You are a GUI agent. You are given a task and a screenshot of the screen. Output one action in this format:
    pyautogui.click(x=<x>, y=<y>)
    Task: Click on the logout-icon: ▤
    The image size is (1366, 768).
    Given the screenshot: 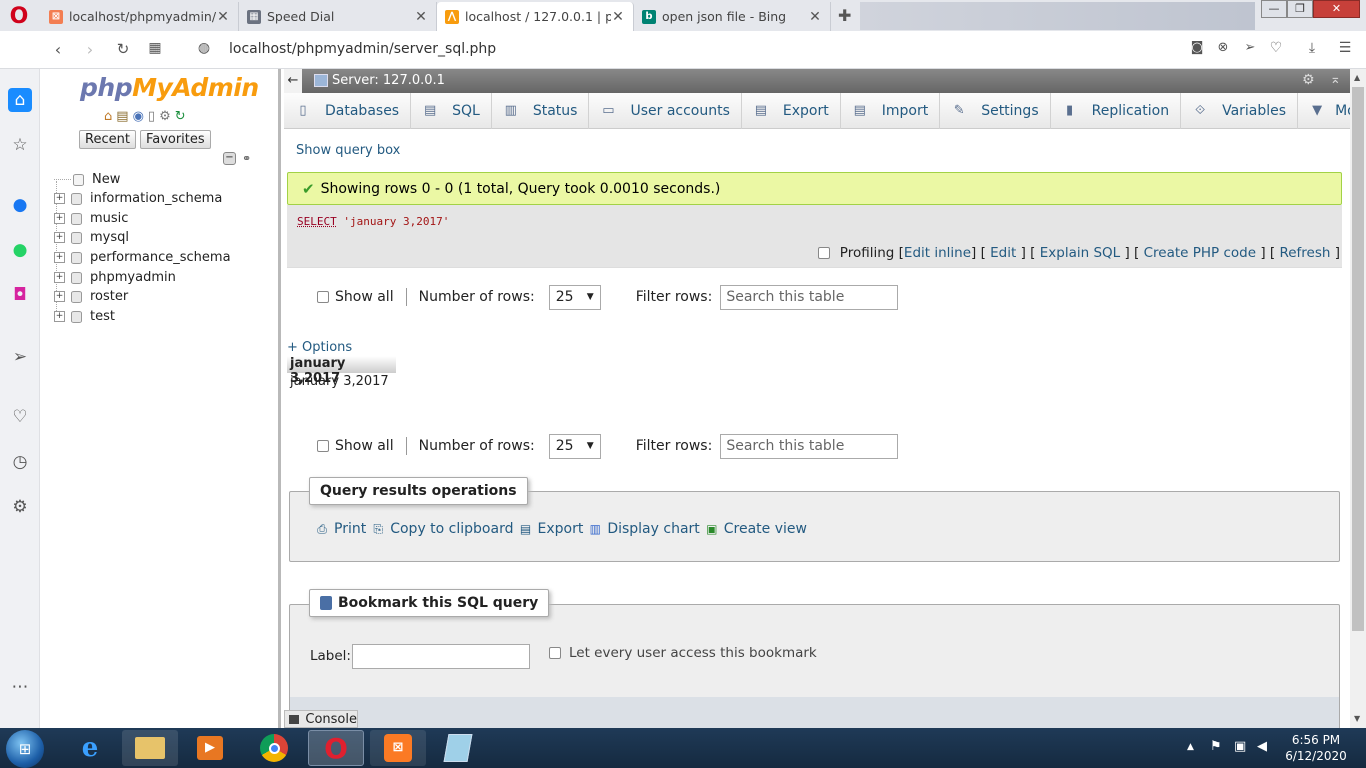 What is the action you would take?
    pyautogui.click(x=122, y=116)
    